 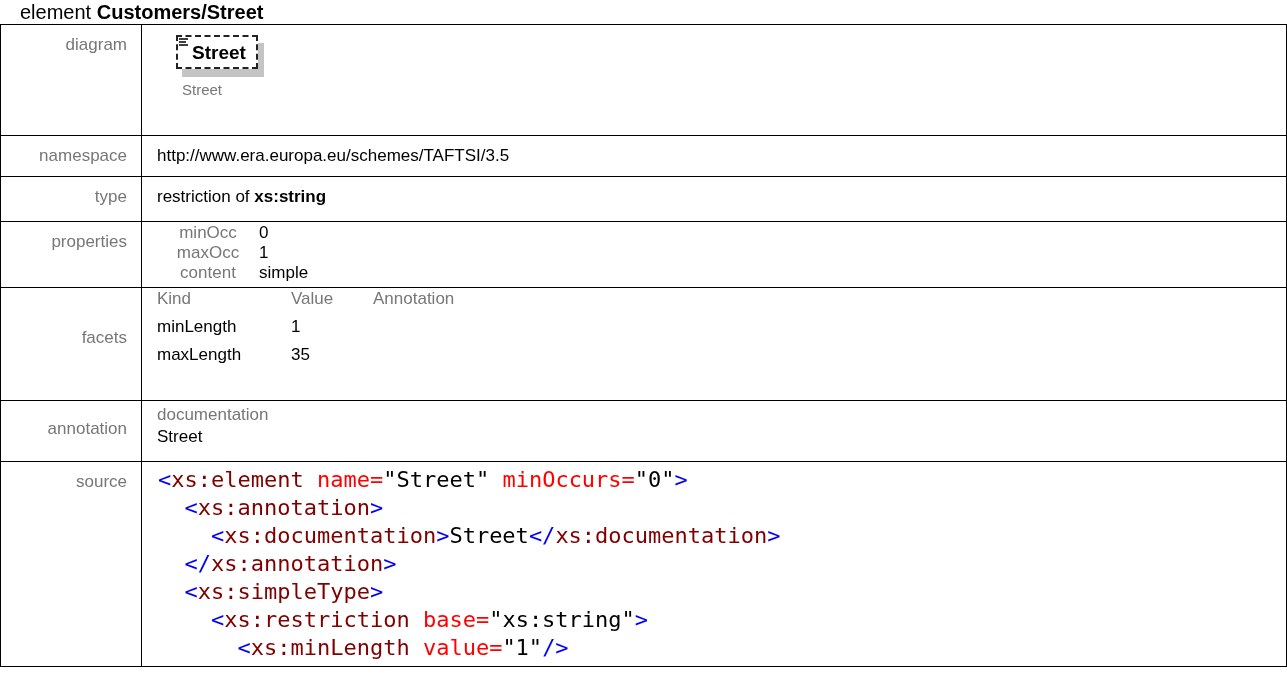 What do you see at coordinates (110, 196) in the screenshot?
I see `row-label: type` at bounding box center [110, 196].